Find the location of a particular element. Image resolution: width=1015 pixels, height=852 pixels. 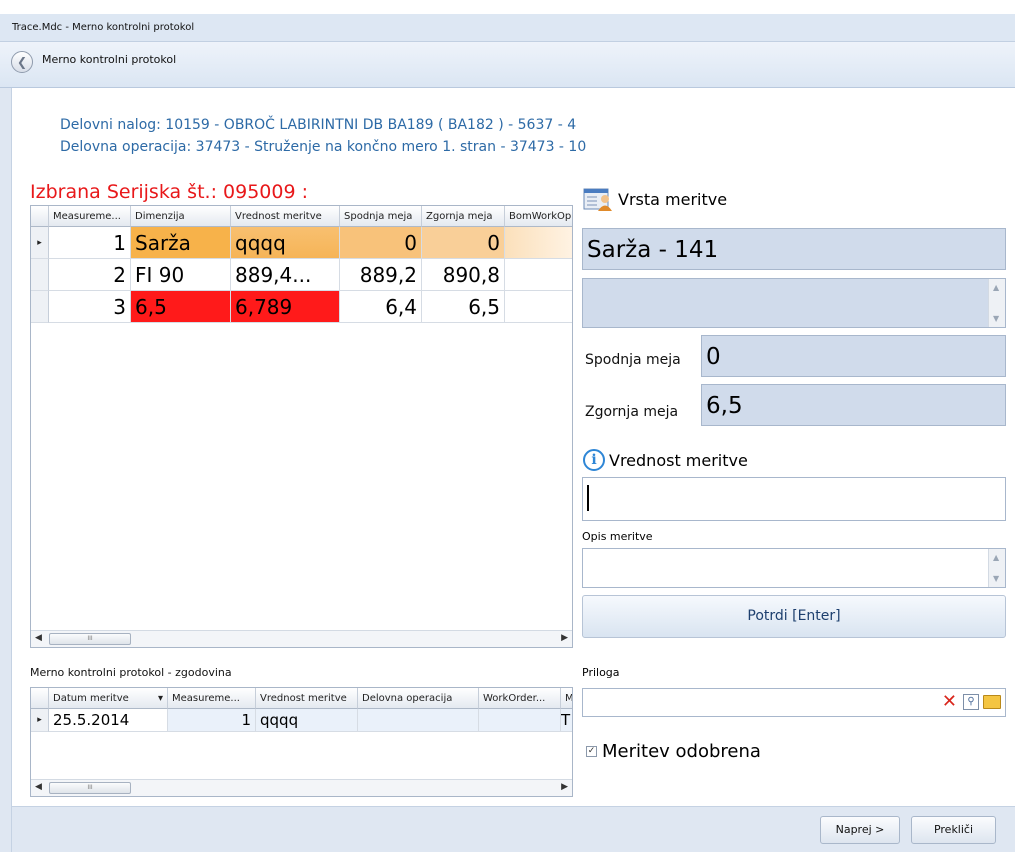

selected-serial: Izbrana Serijska št.: 095009 : is located at coordinates (169, 192).